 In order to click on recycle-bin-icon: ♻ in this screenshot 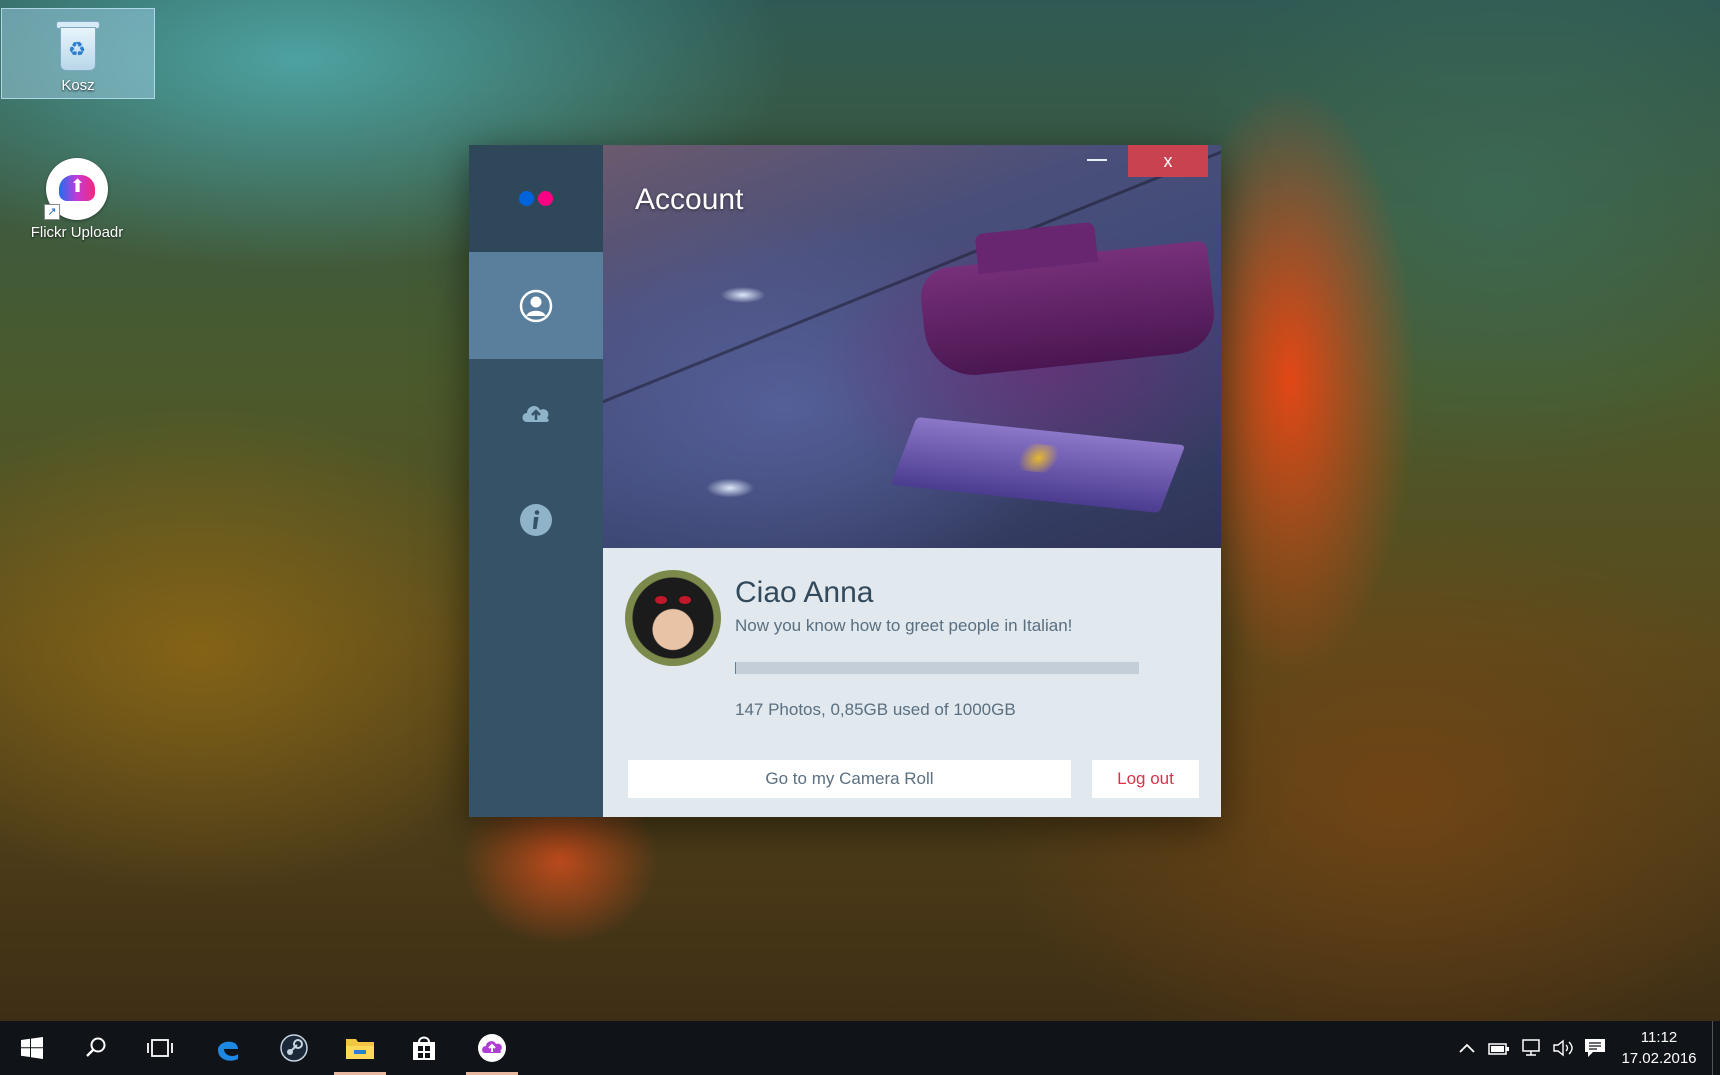, I will do `click(78, 45)`.